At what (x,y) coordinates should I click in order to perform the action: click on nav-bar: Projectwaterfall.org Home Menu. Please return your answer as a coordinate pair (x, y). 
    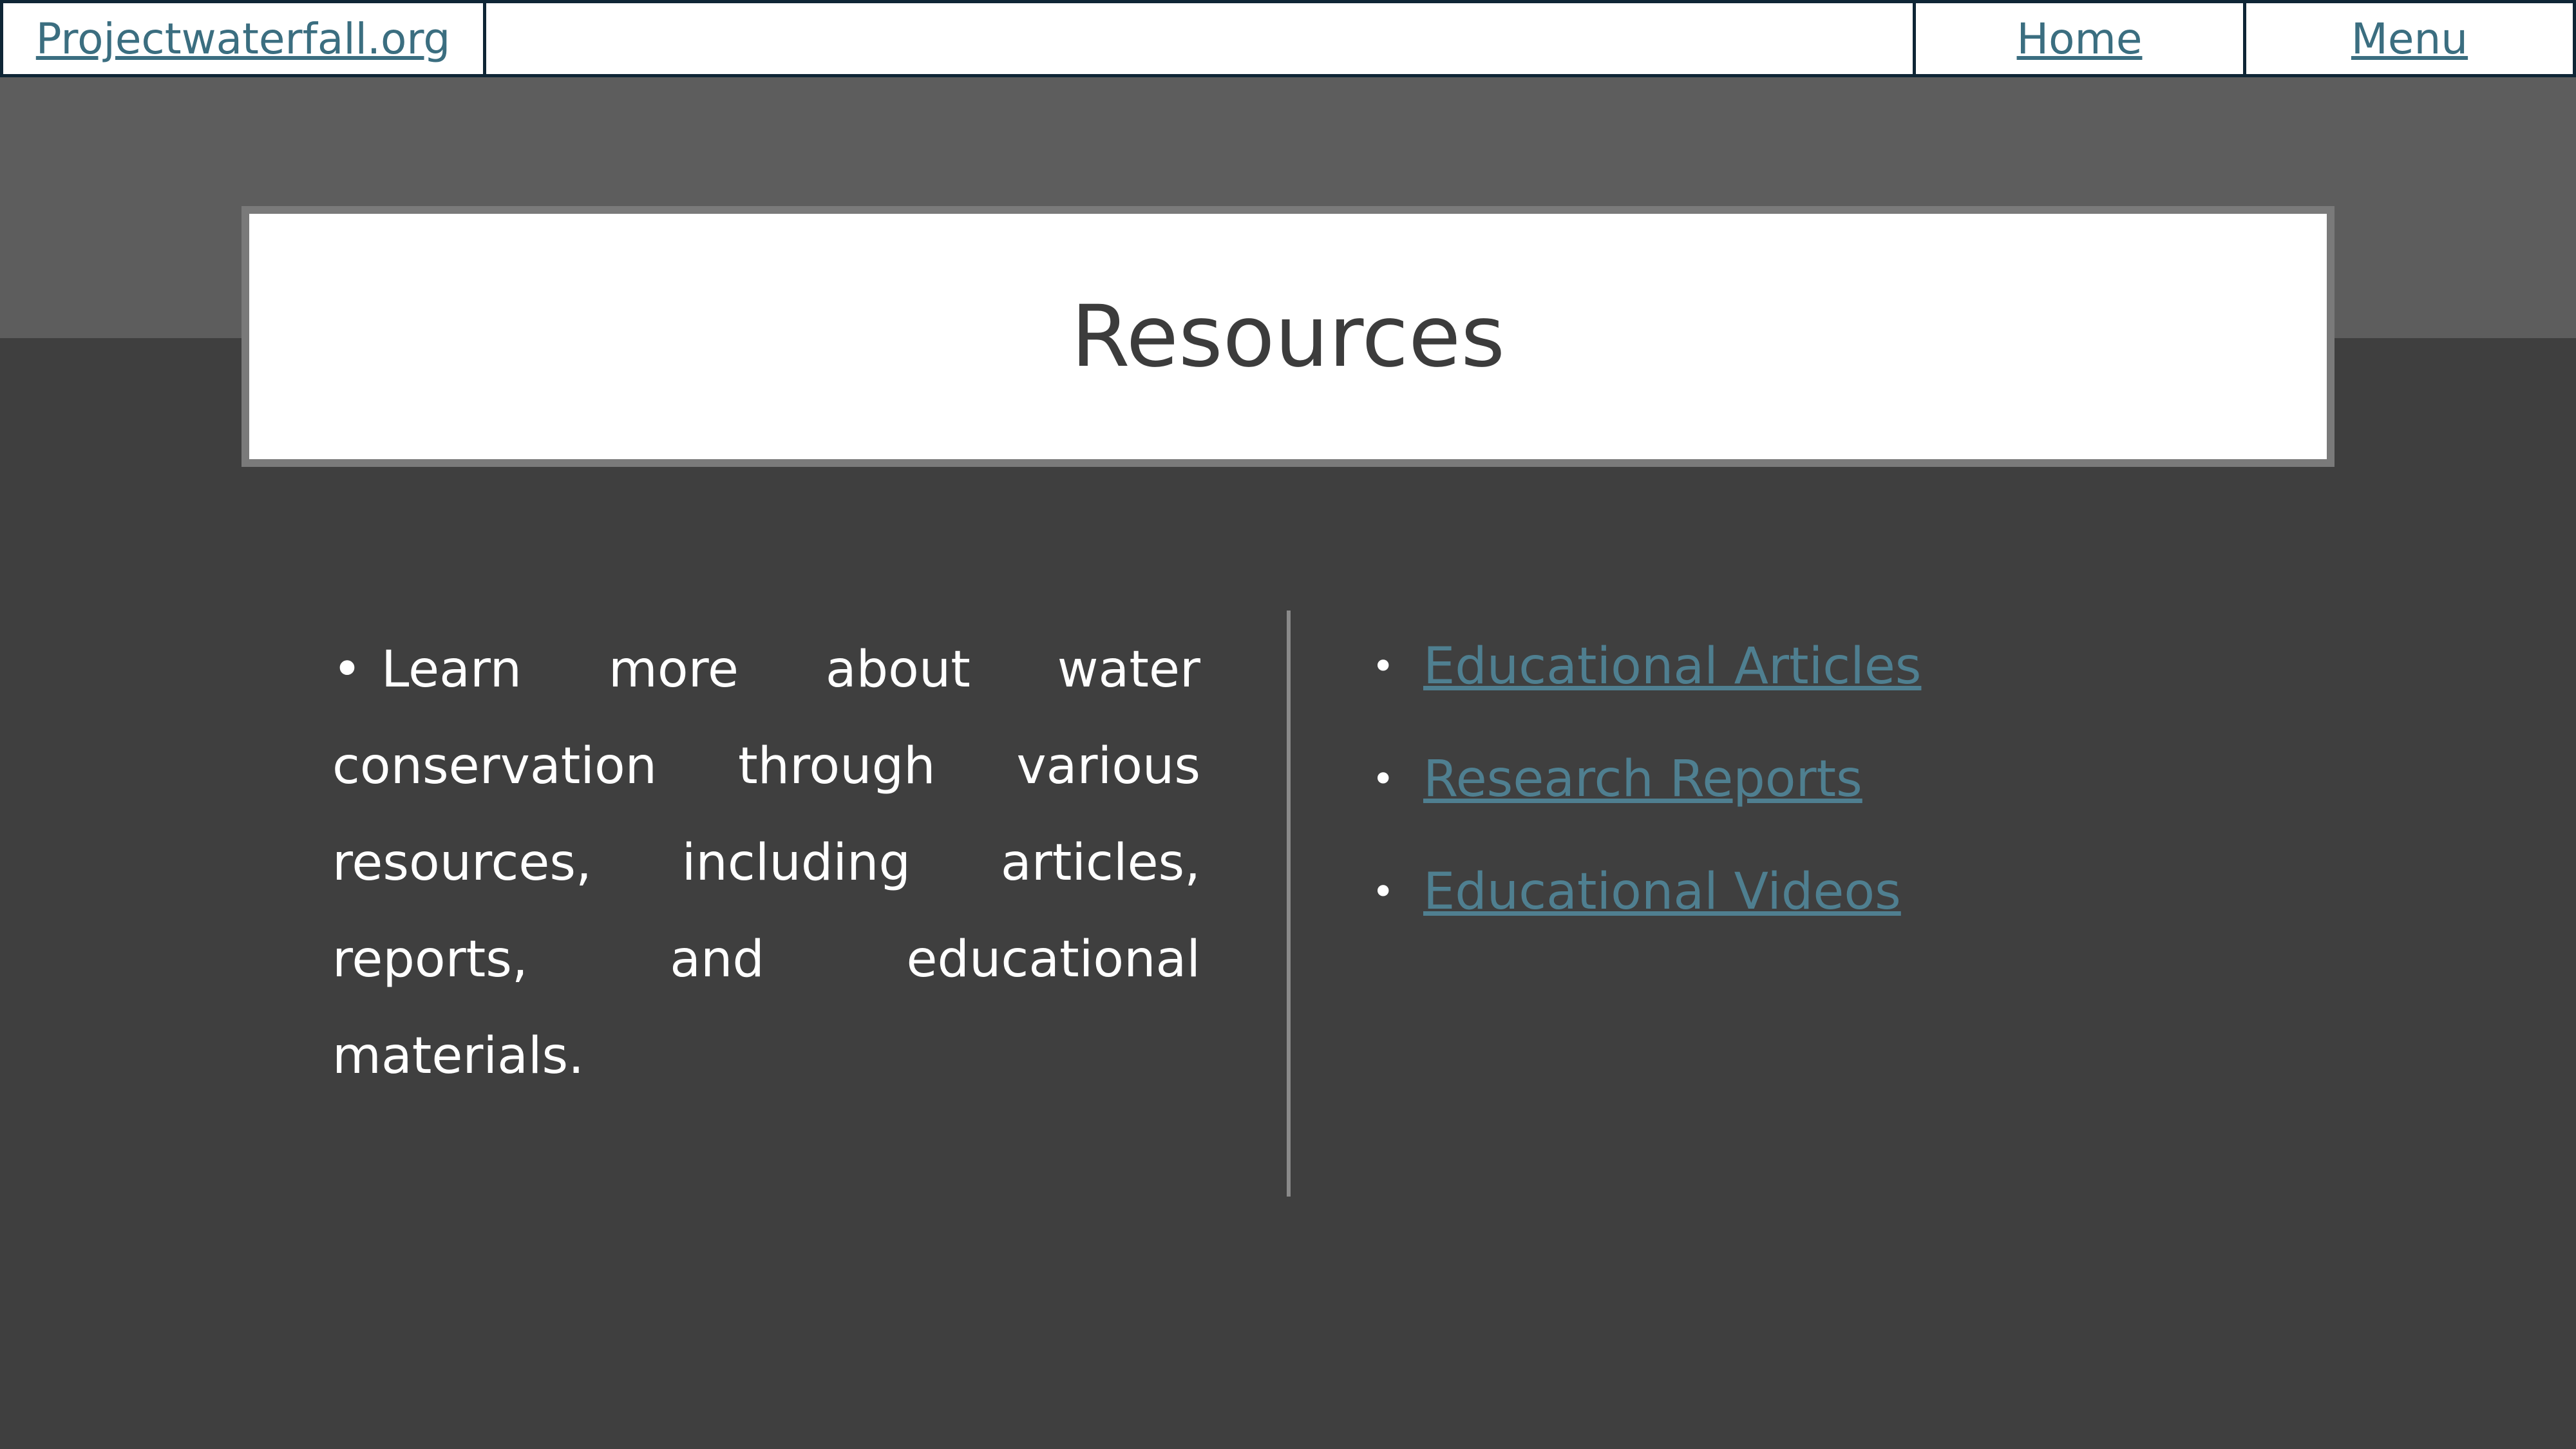
    Looking at the image, I should click on (1288, 38).